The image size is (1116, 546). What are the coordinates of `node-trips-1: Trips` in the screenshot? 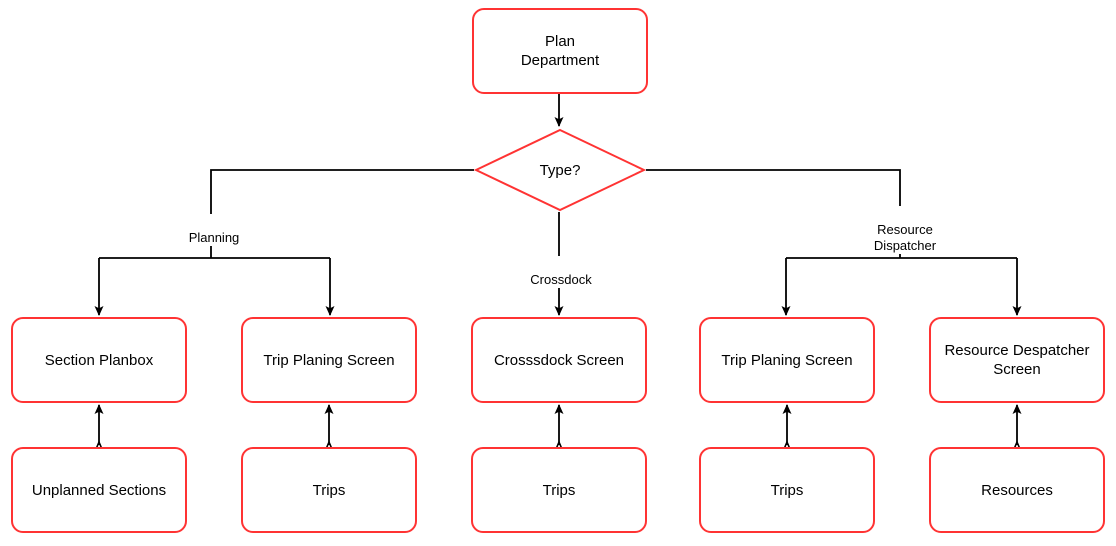 It's located at (329, 490).